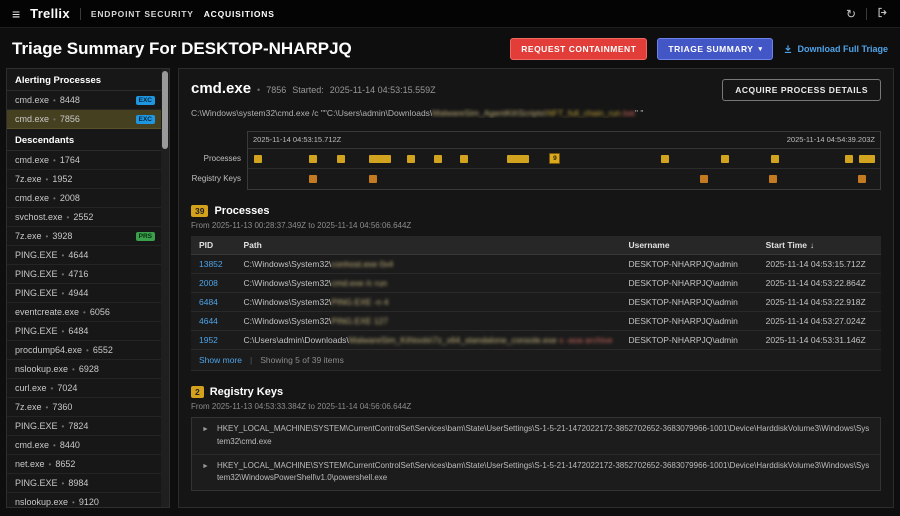 This screenshot has width=900, height=516. I want to click on process-pid: 6484, so click(78, 331).